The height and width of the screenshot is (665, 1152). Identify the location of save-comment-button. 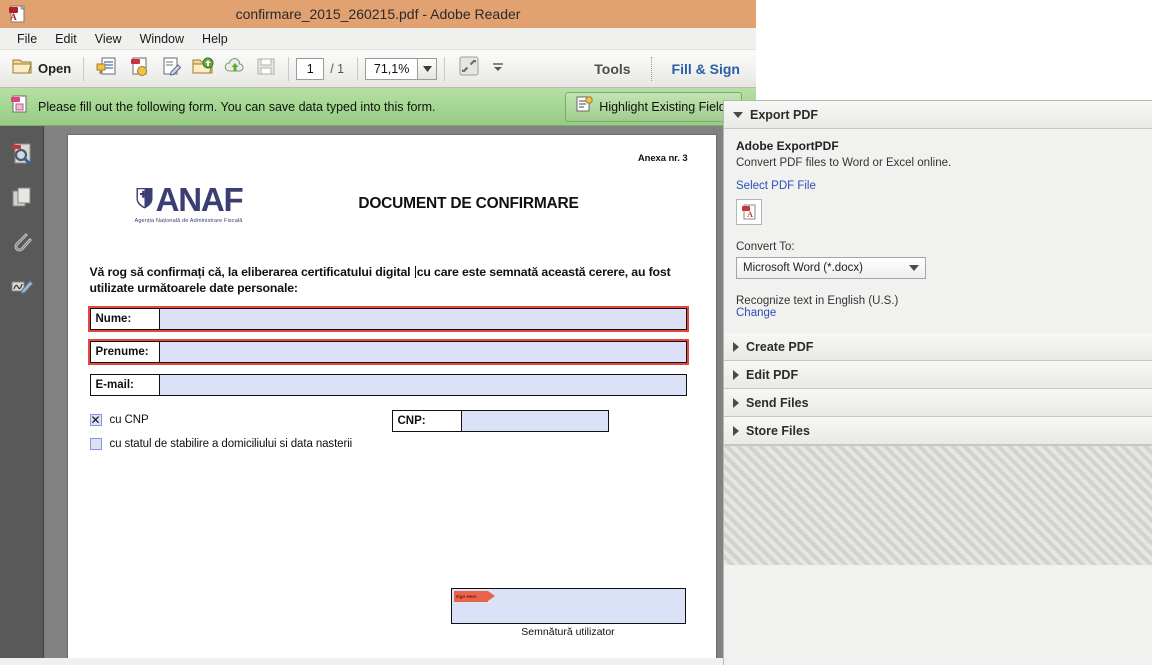
(107, 69).